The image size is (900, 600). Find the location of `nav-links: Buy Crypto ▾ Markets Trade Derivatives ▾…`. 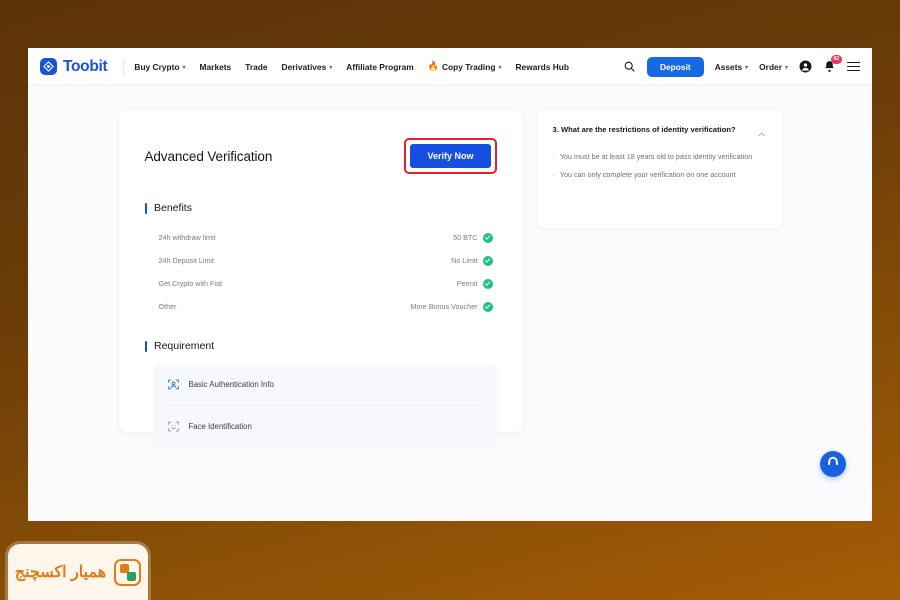

nav-links: Buy Crypto ▾ Markets Trade Derivatives ▾… is located at coordinates (352, 66).